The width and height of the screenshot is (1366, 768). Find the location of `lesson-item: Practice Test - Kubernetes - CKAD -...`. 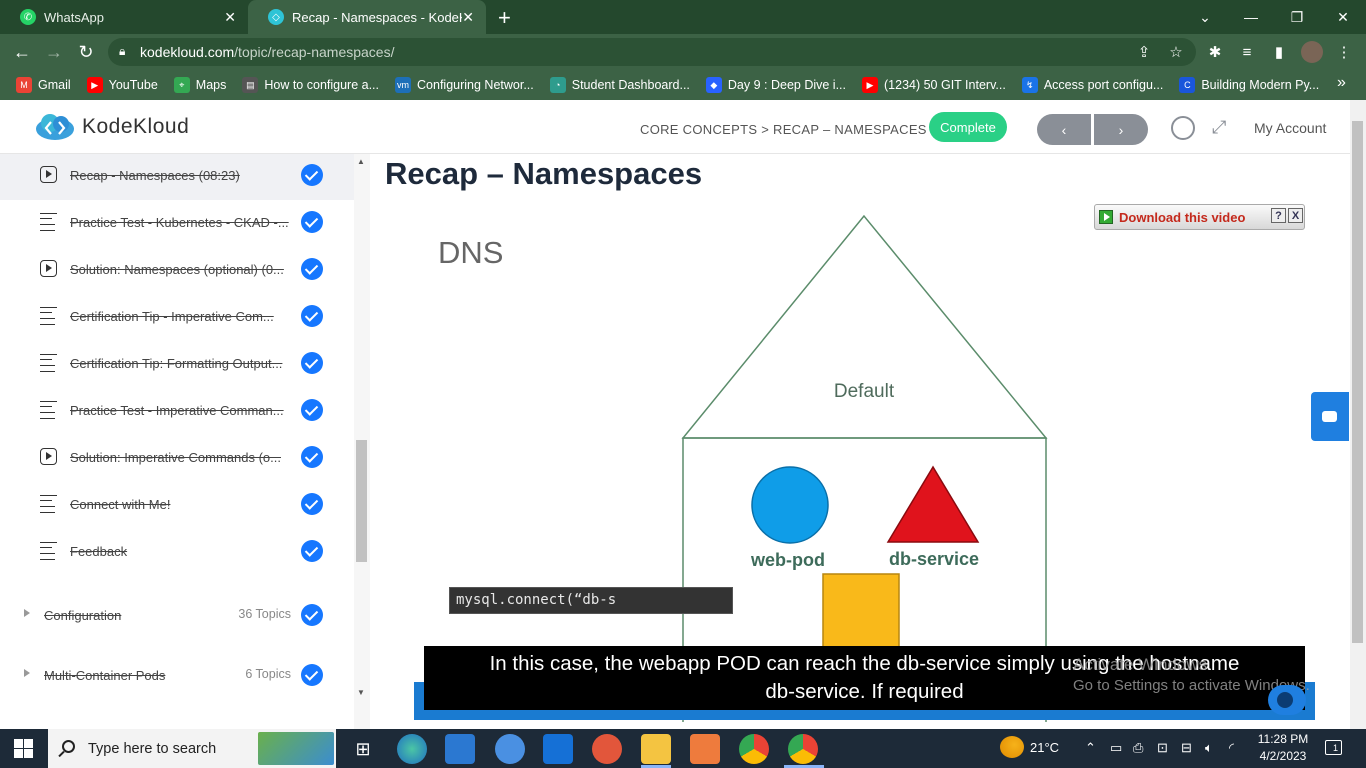

lesson-item: Practice Test - Kubernetes - CKAD -... is located at coordinates (177, 223).